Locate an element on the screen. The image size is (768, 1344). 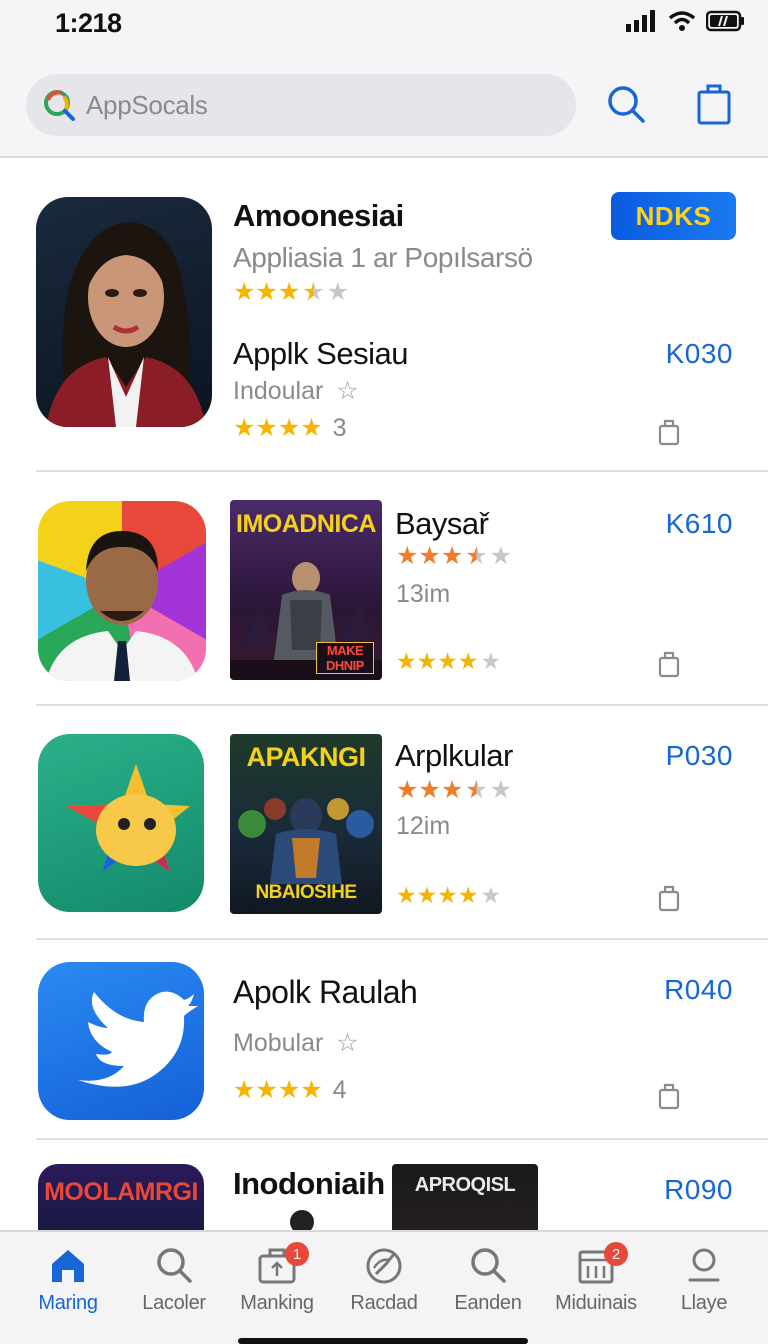
tab-llaye: Llaye is located at coordinates (704, 1280).